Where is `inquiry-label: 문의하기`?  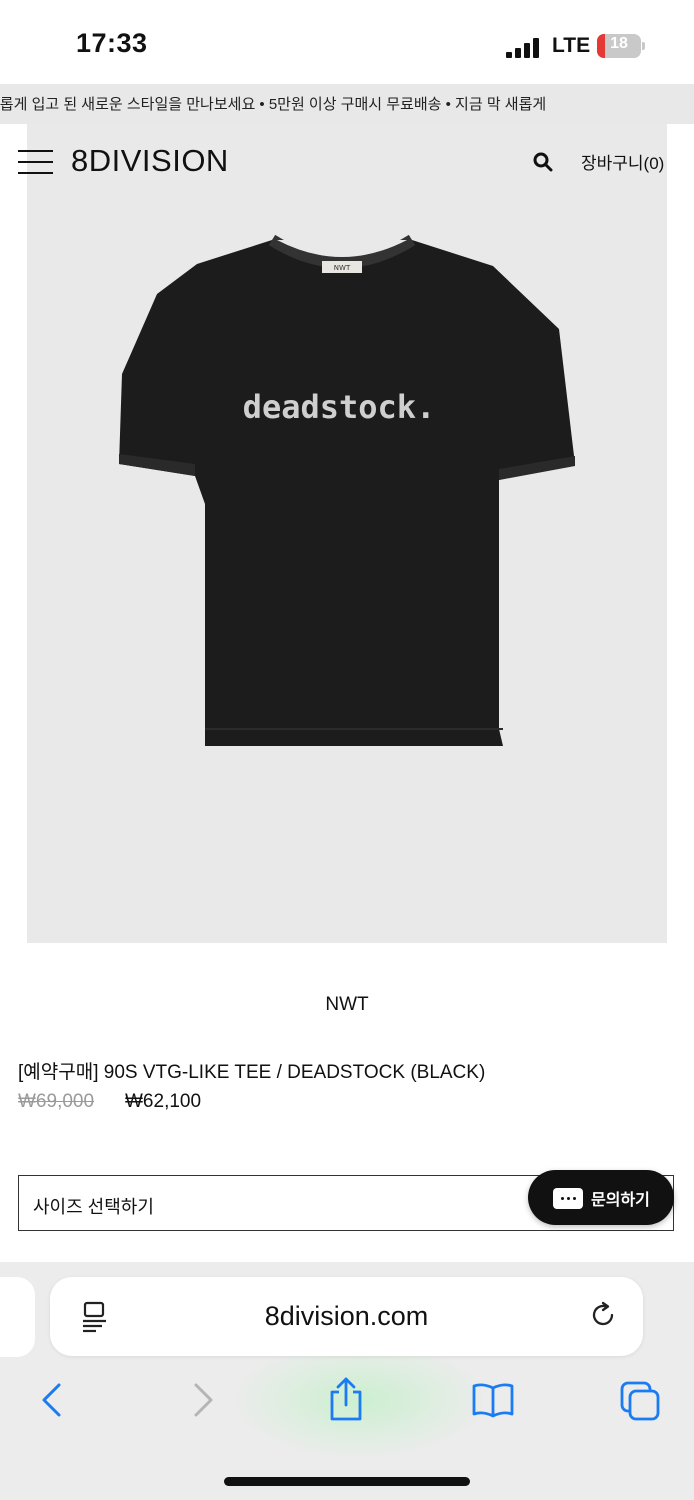
inquiry-label: 문의하기 is located at coordinates (620, 1200).